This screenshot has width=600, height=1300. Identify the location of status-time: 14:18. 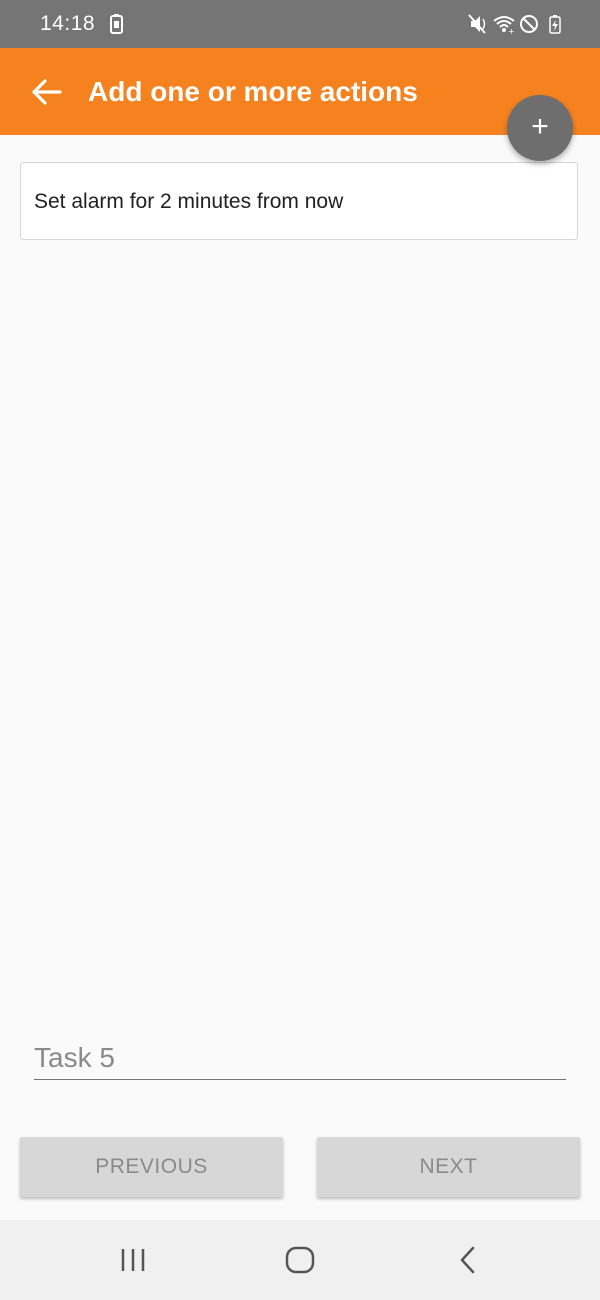
(68, 23).